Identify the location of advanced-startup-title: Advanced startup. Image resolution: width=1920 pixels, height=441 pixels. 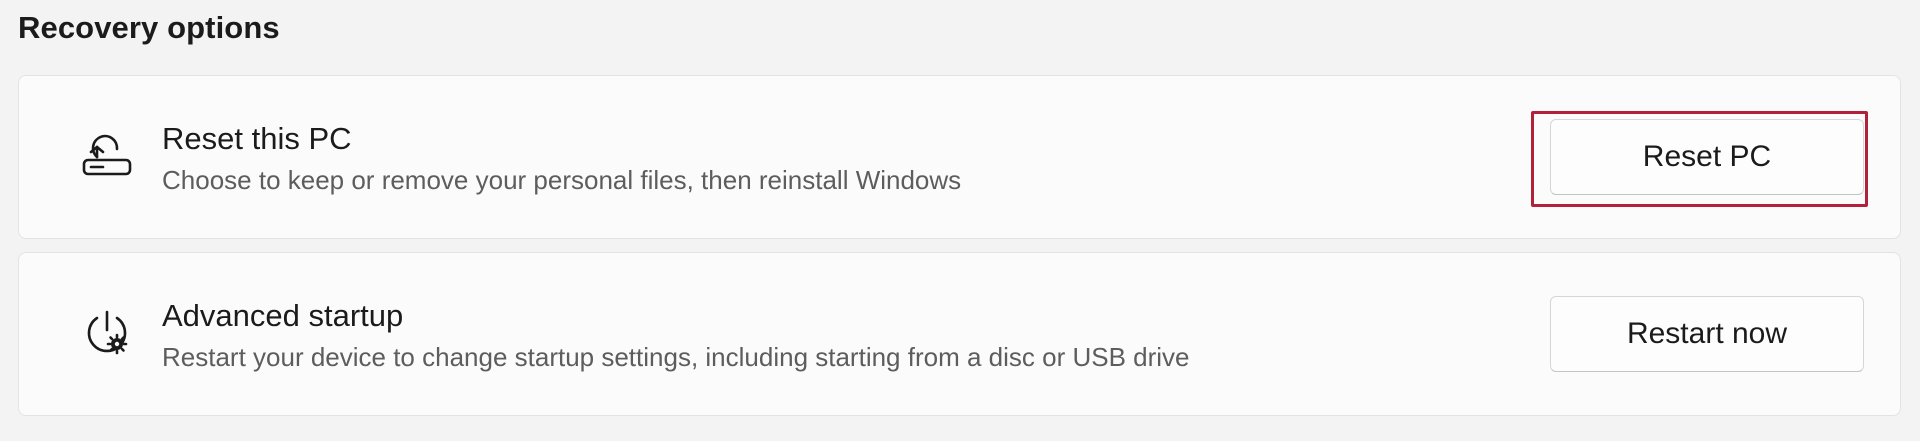
(283, 315).